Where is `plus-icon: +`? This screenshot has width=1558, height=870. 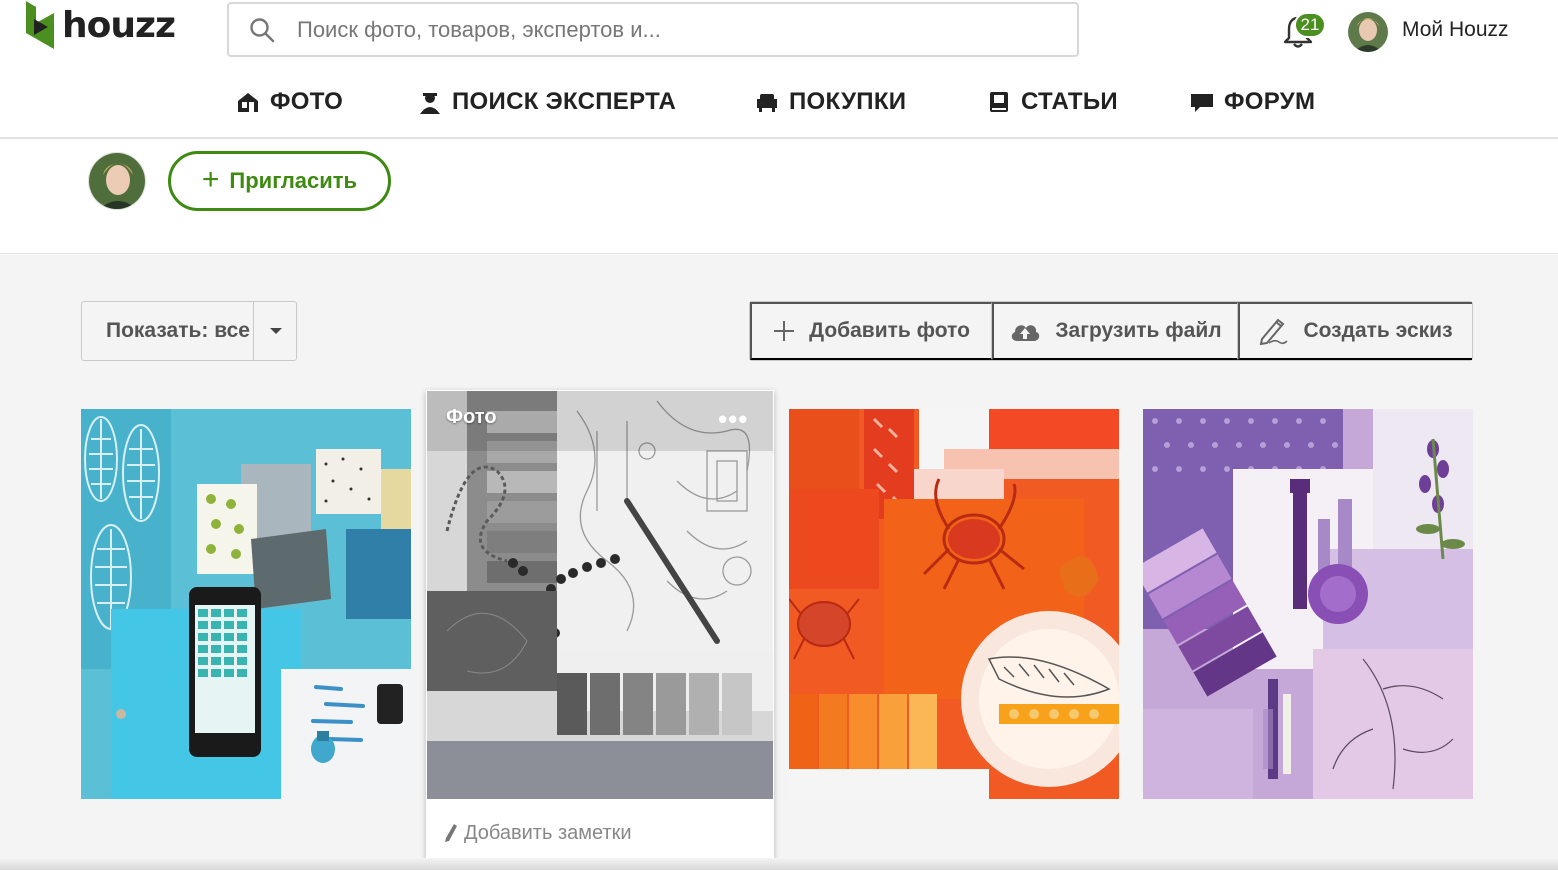 plus-icon: + is located at coordinates (210, 179).